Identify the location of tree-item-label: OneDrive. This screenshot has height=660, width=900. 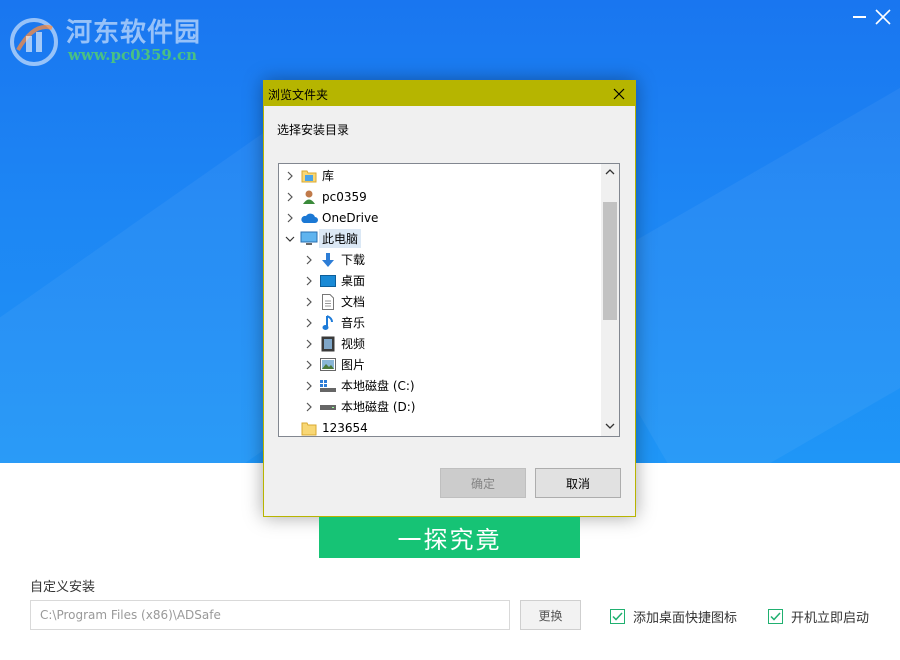
(350, 217).